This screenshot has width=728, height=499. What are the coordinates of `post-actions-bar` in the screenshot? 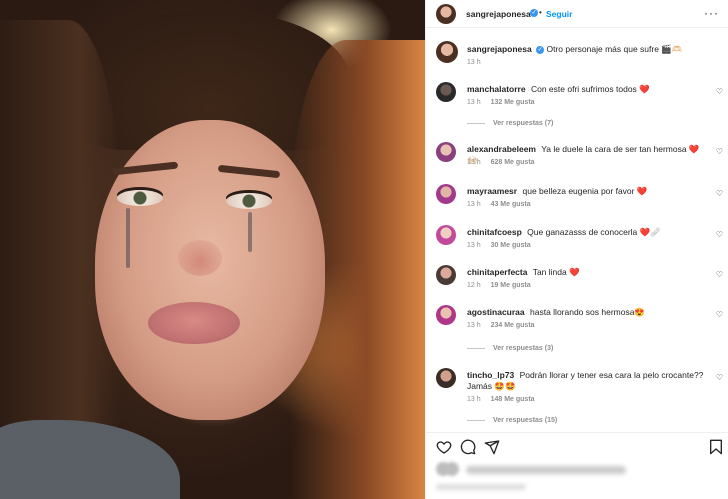 It's located at (577, 446).